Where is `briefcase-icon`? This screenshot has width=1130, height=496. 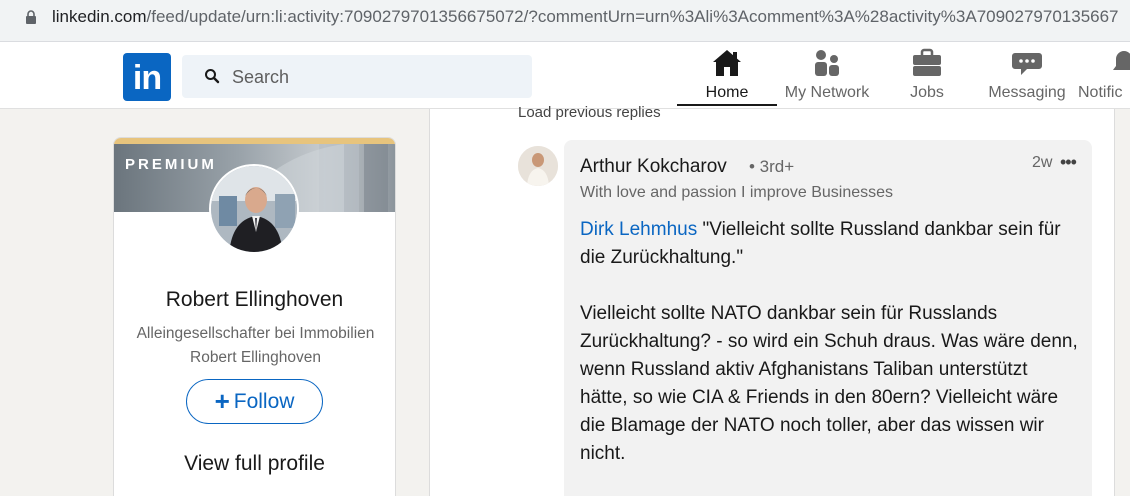 briefcase-icon is located at coordinates (927, 62).